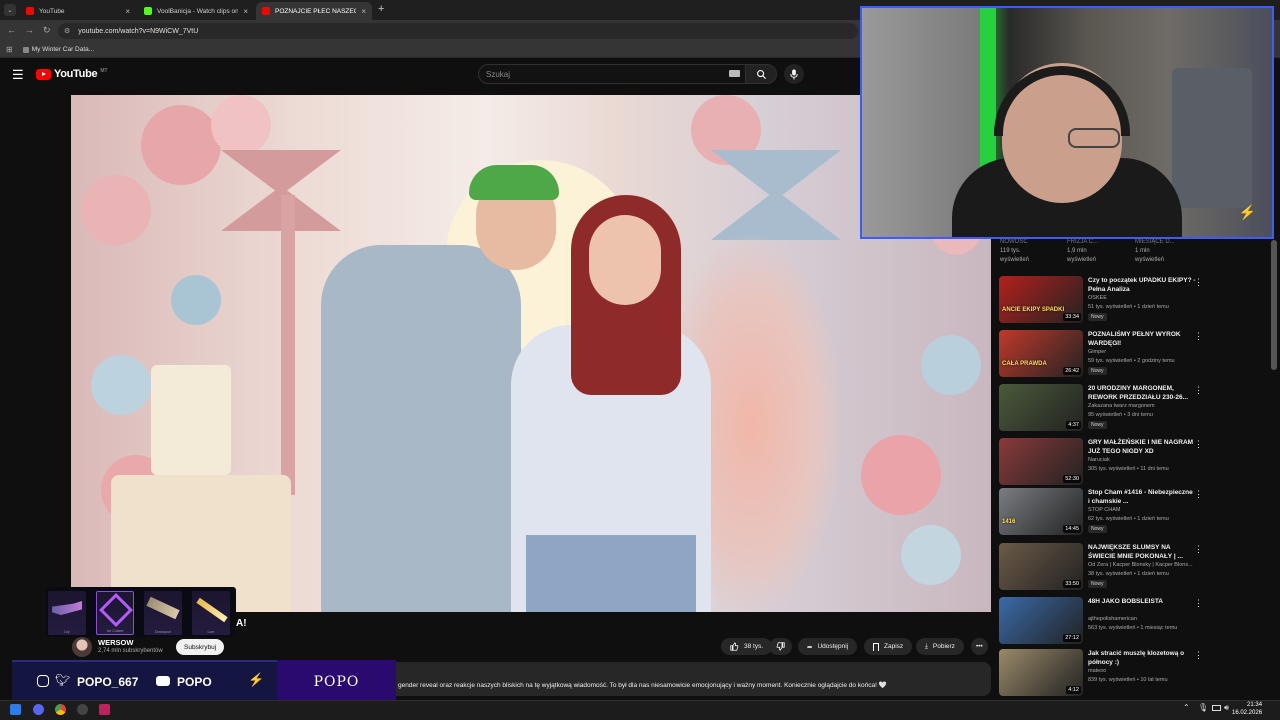  I want to click on channel-avatar, so click(82, 647).